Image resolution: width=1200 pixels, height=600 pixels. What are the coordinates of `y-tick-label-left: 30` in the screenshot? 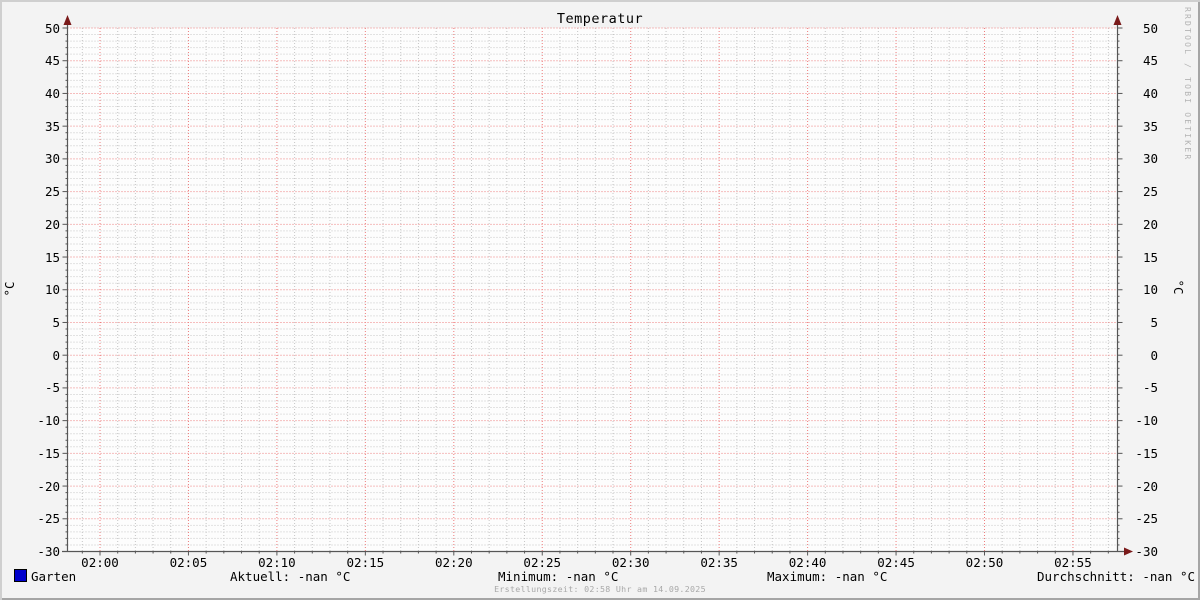 It's located at (52, 159).